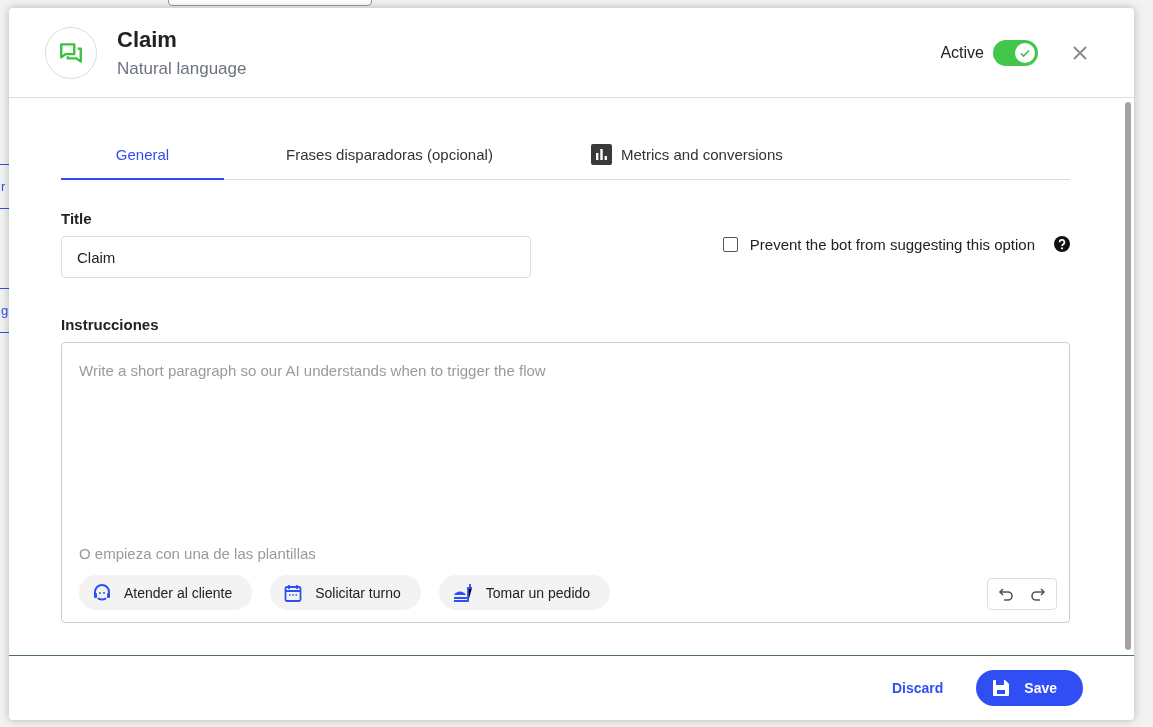 The height and width of the screenshot is (727, 1153). Describe the element at coordinates (166, 592) in the screenshot. I see `template-chip: Atender al cliente` at that location.